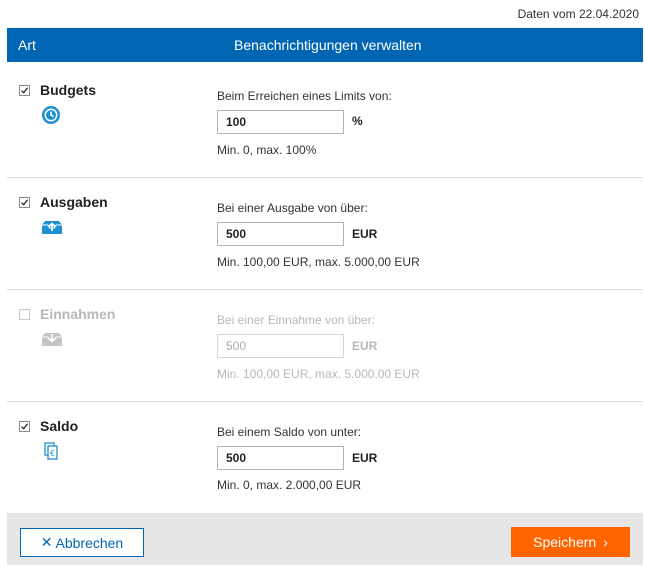 The width and height of the screenshot is (645, 567). What do you see at coordinates (89, 542) in the screenshot?
I see `cancel-label: Abbrechen` at bounding box center [89, 542].